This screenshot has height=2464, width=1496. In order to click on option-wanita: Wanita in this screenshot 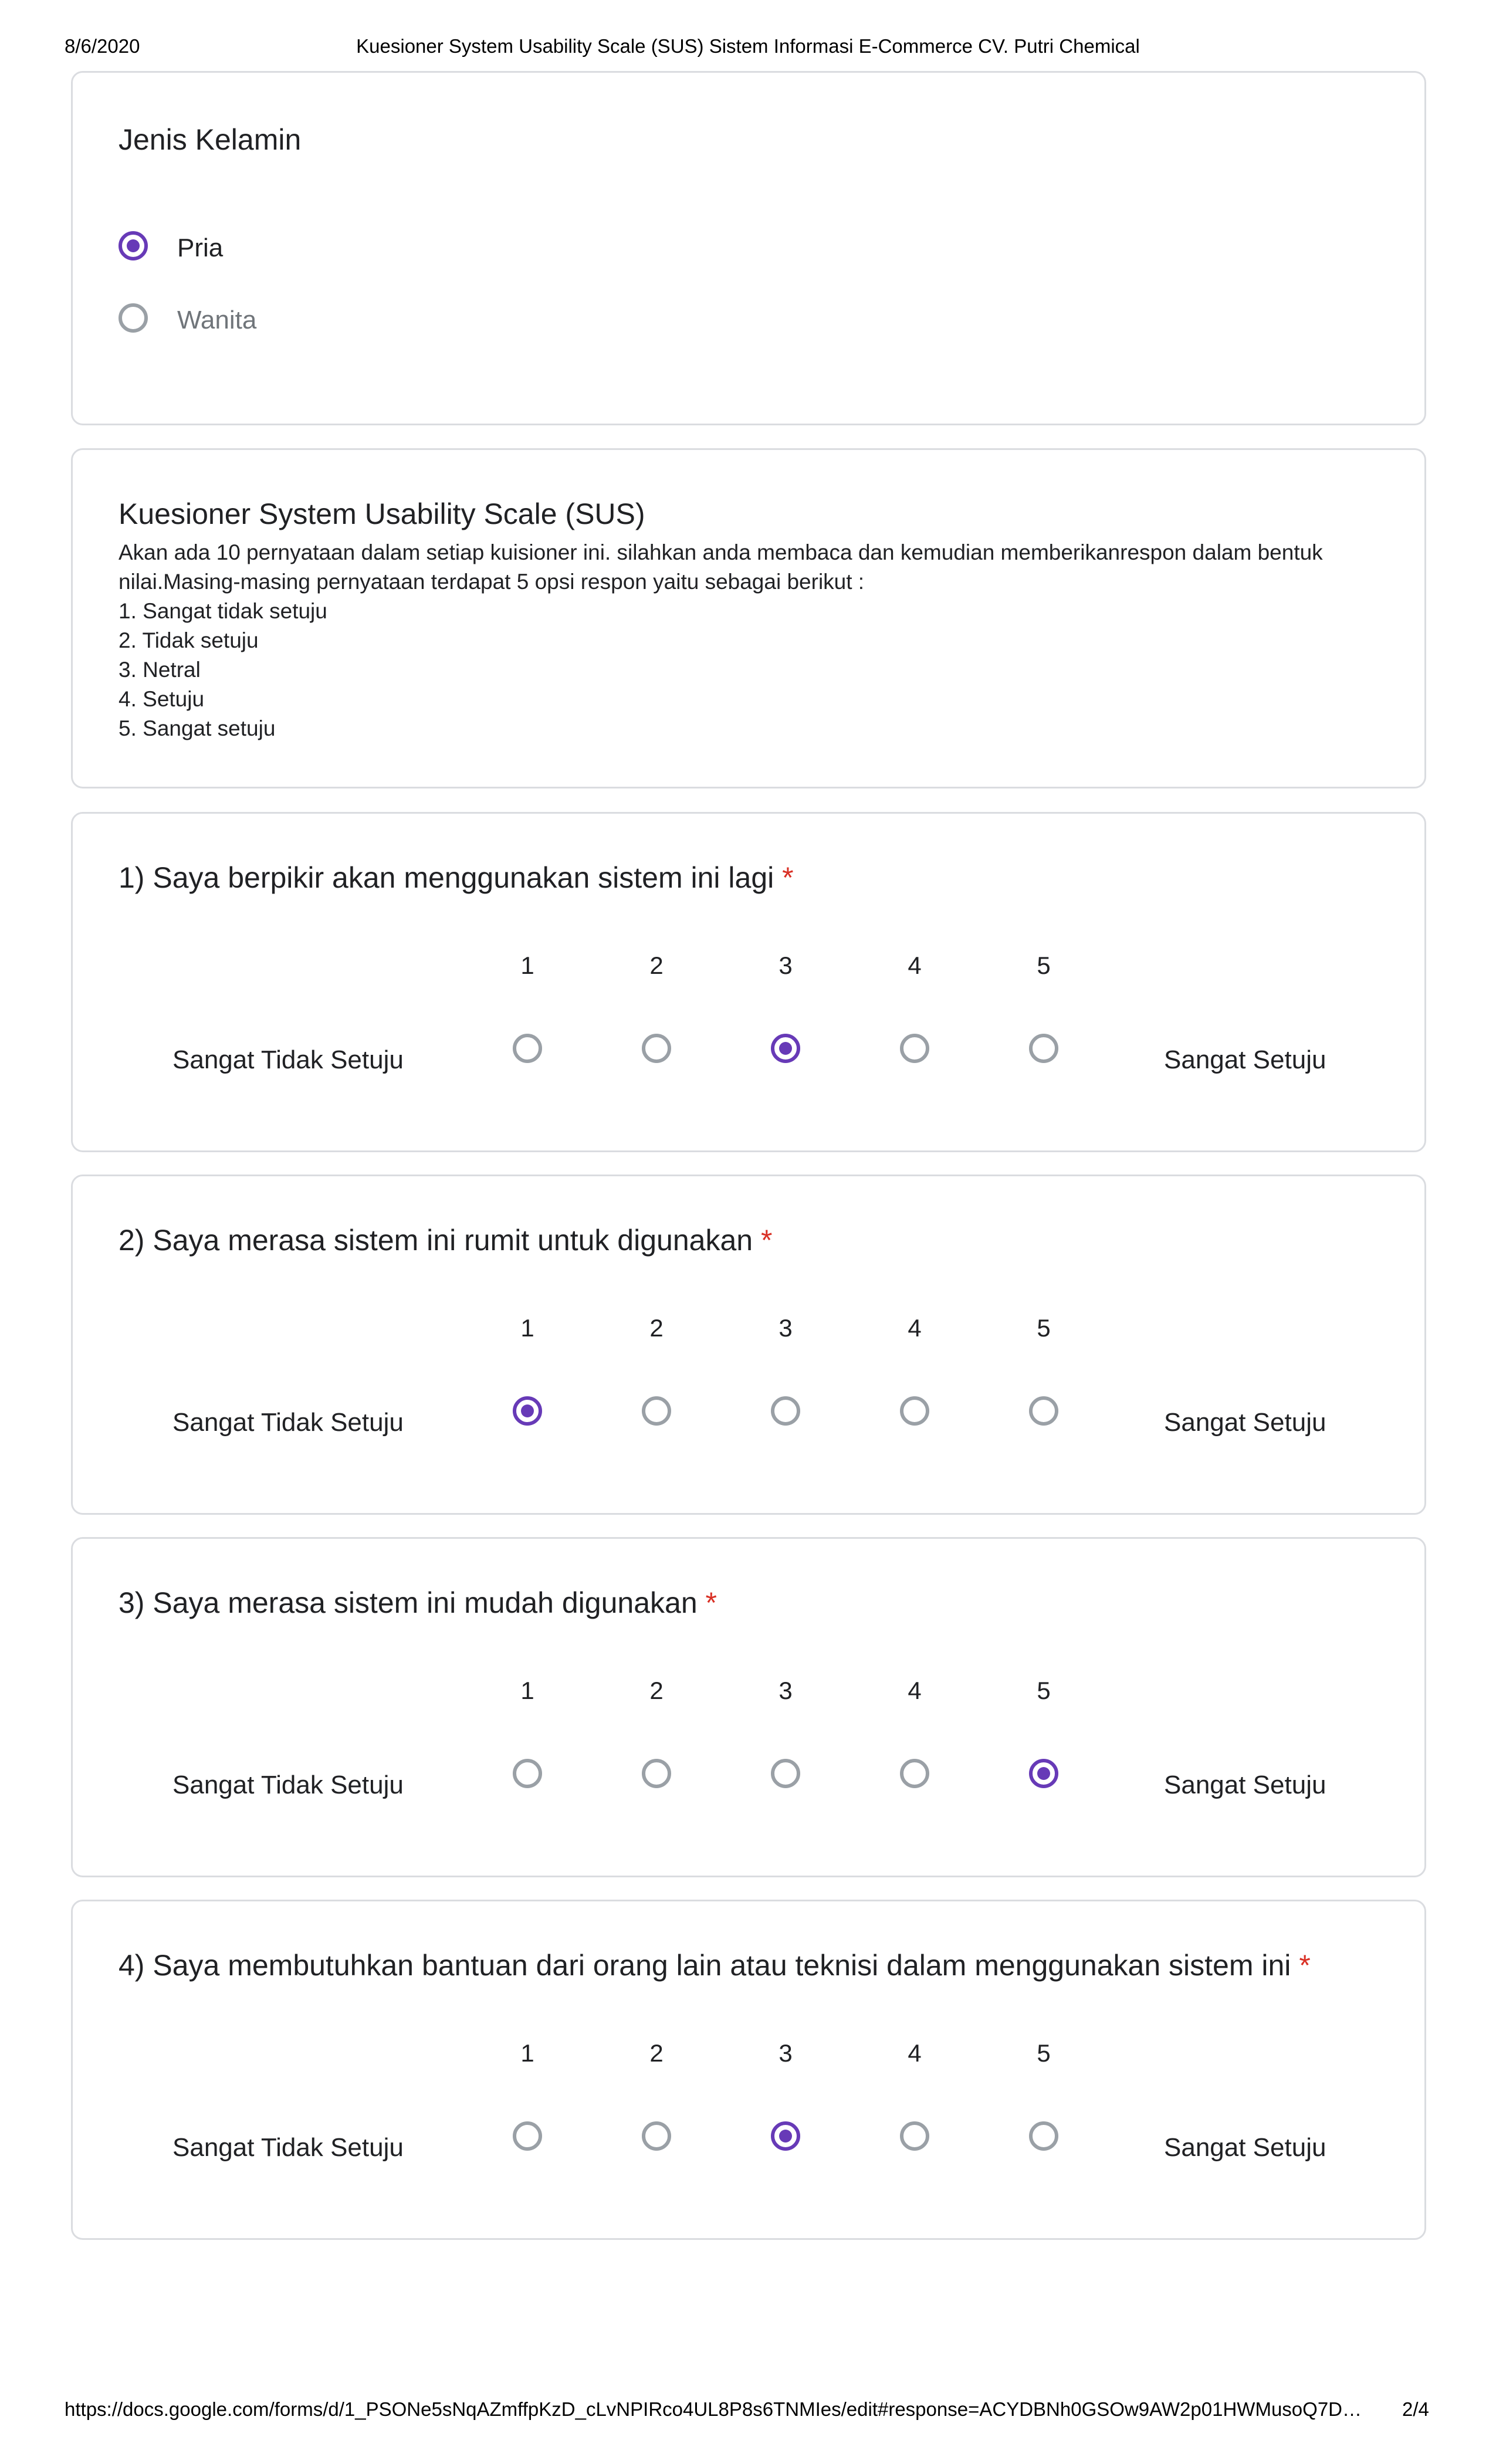, I will do `click(236, 323)`.